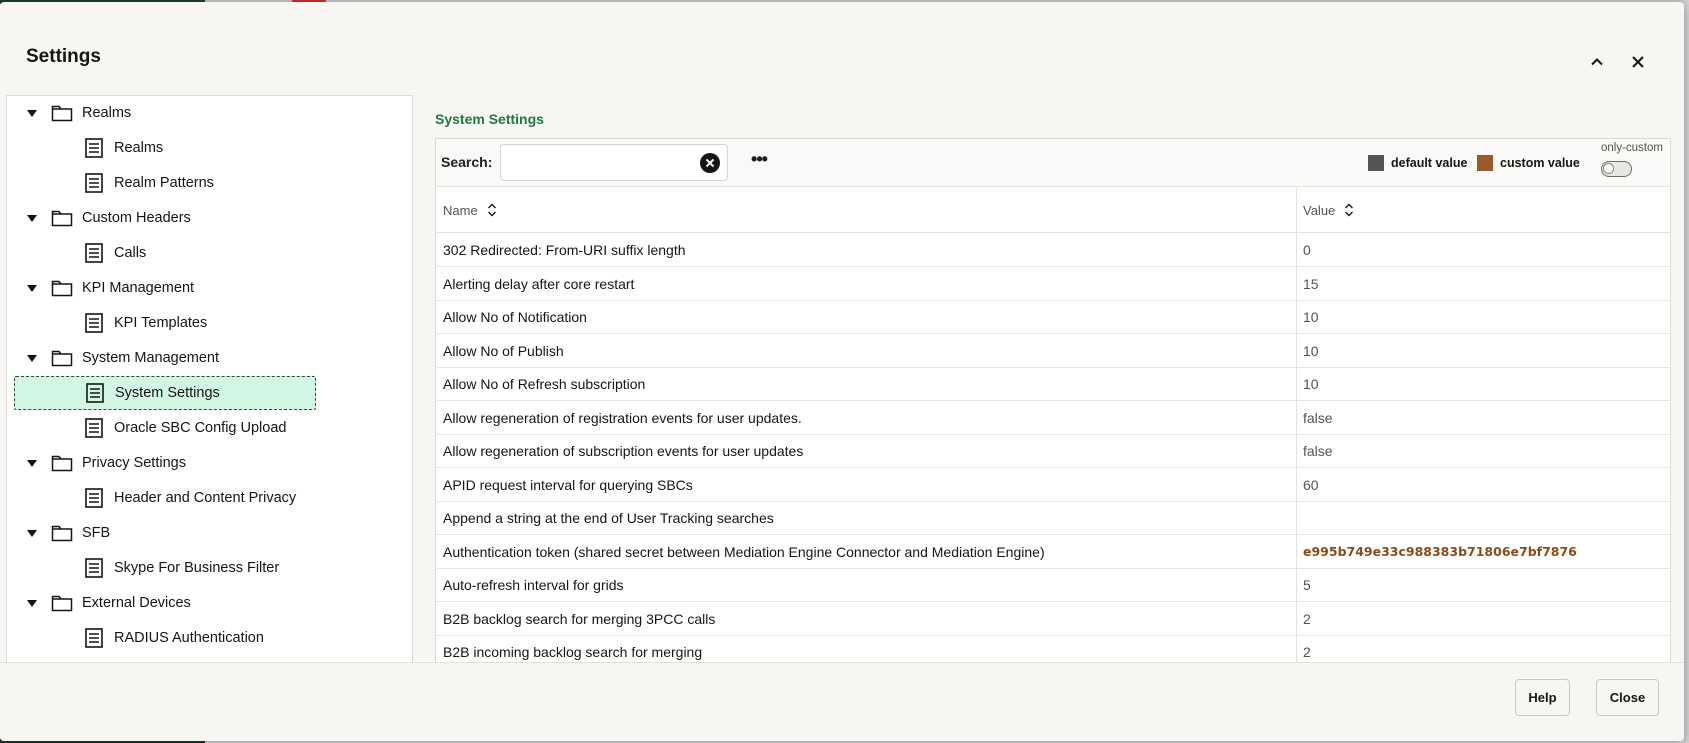 The height and width of the screenshot is (743, 1689). Describe the element at coordinates (1053, 384) in the screenshot. I see `table-row: Allow No of Refresh subscription 10` at that location.